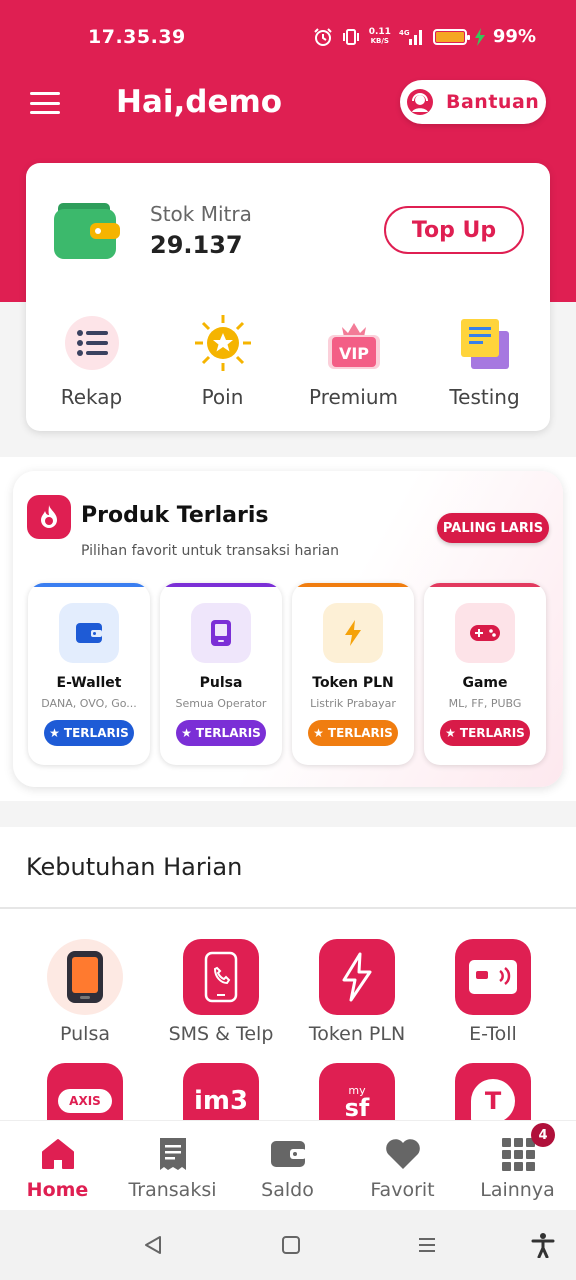 The height and width of the screenshot is (1280, 576). Describe the element at coordinates (291, 1245) in the screenshot. I see `home-square-icon` at that location.